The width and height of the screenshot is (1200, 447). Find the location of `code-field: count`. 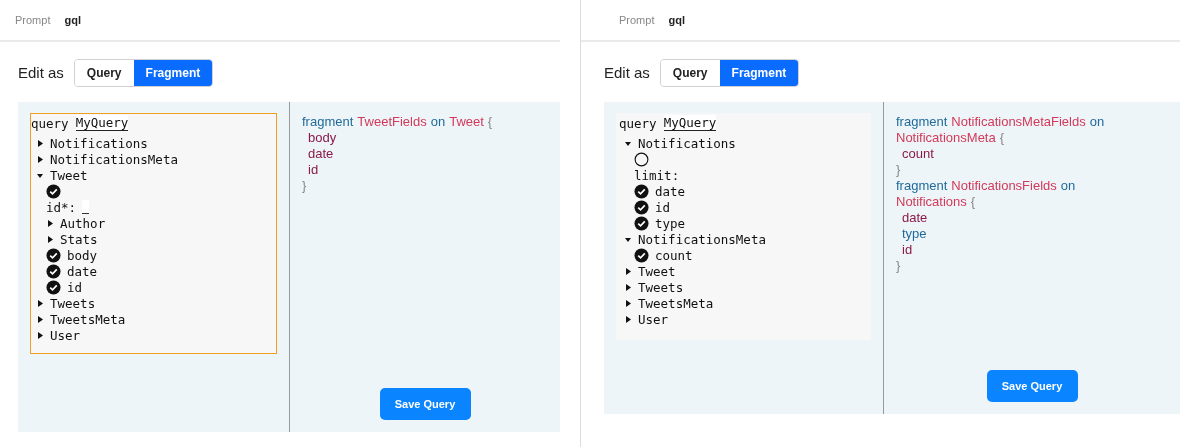

code-field: count is located at coordinates (918, 154).